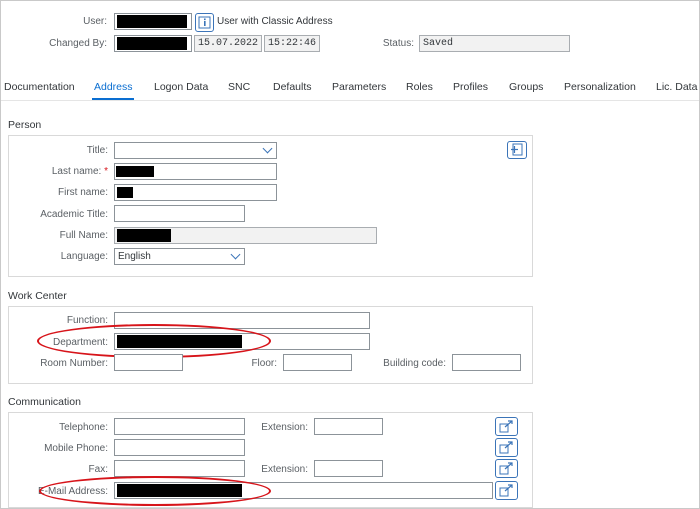 This screenshot has height=509, width=700. Describe the element at coordinates (83, 235) in the screenshot. I see `full-name-label: Full Name:` at that location.